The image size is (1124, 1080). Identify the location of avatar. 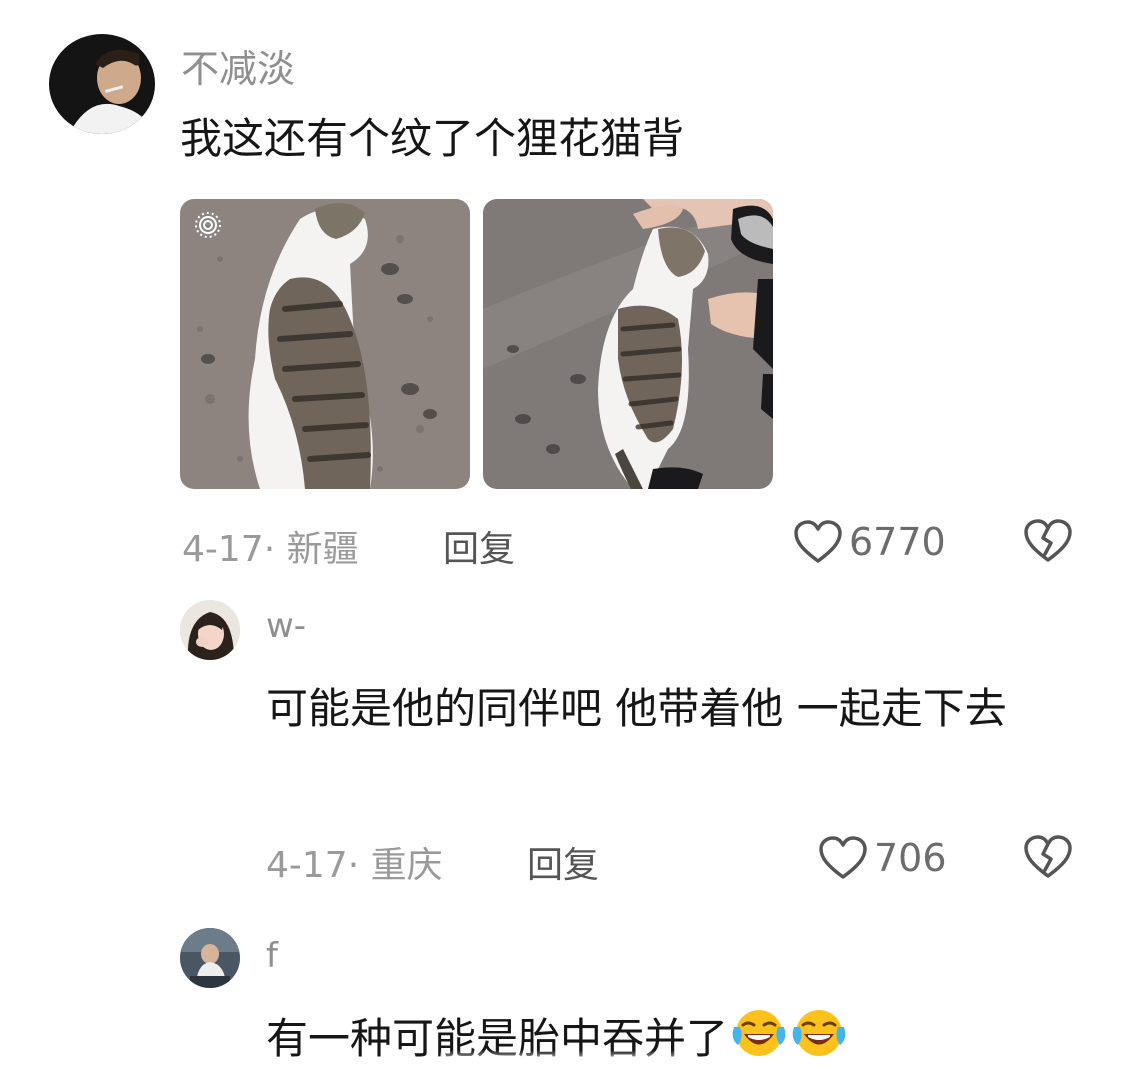
(210, 958).